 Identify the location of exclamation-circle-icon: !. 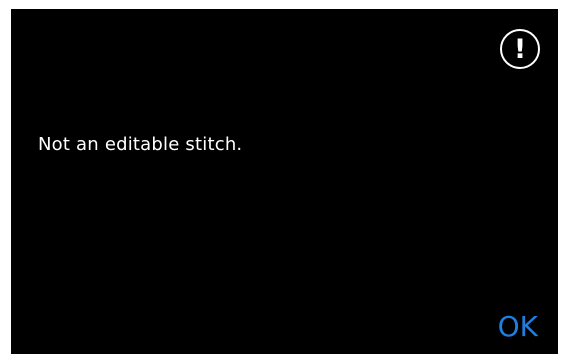
(520, 49).